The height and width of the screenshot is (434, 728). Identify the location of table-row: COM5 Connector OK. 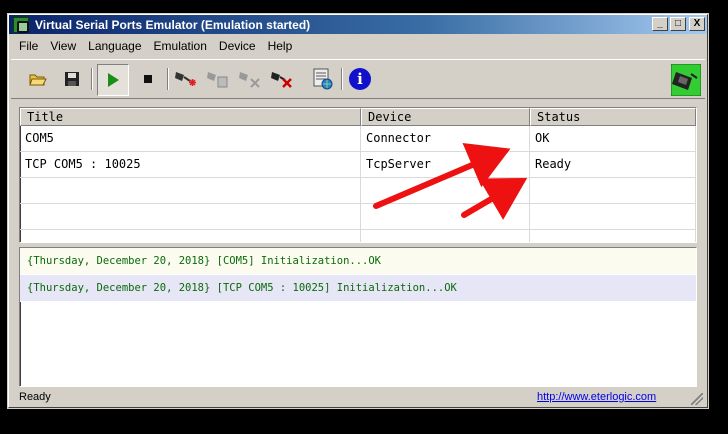
(358, 139).